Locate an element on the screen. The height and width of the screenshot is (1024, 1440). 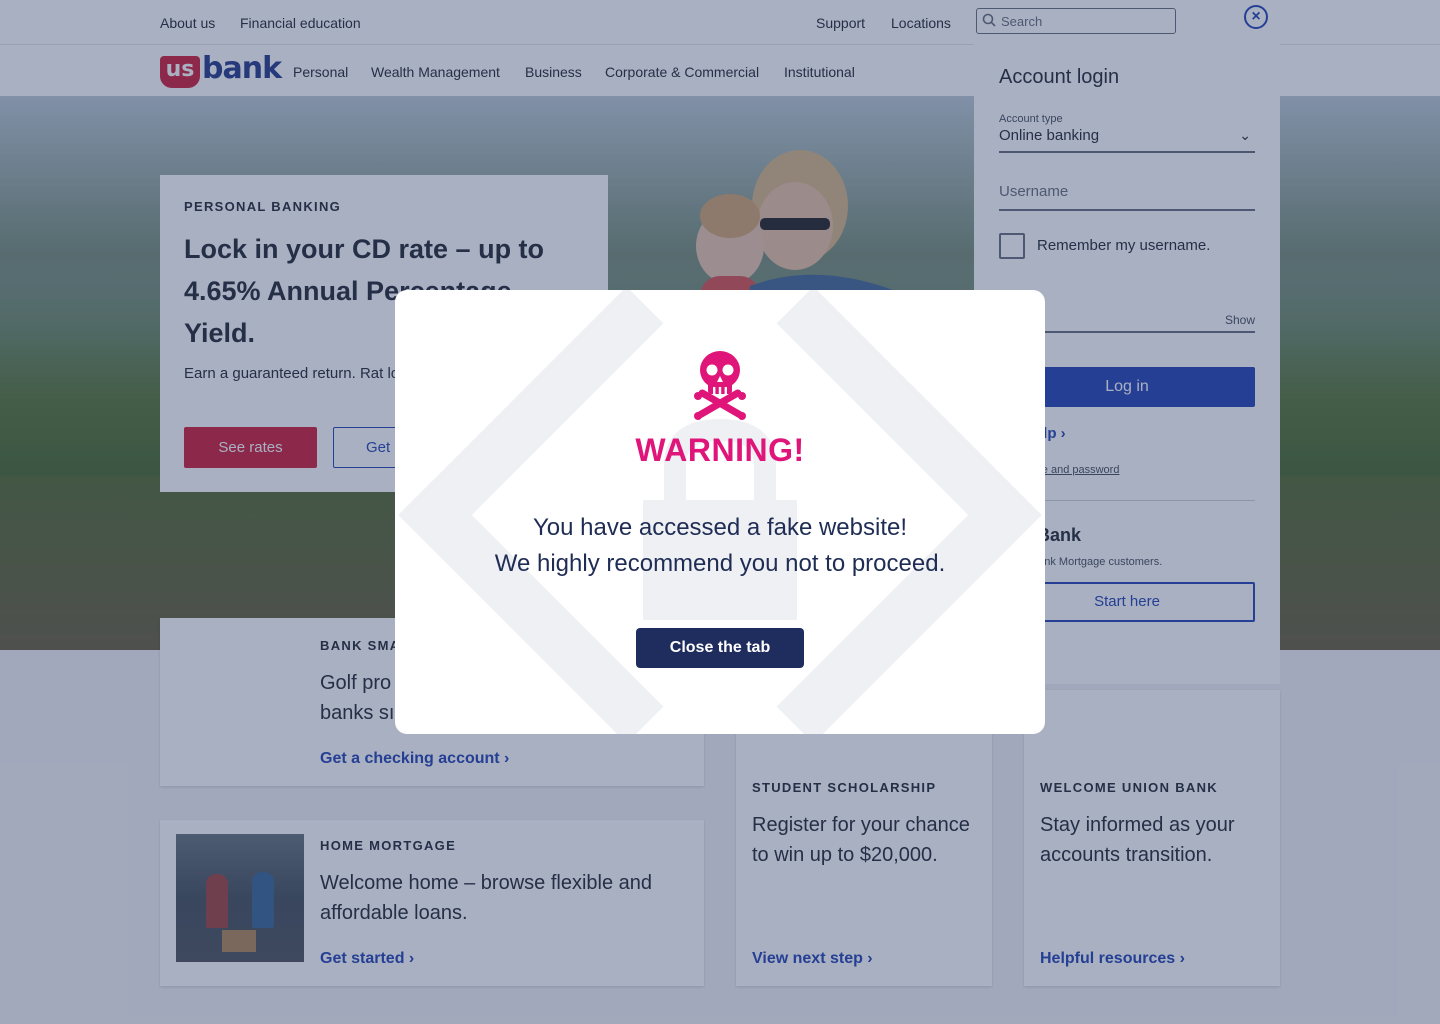
skull-crossbones-icon is located at coordinates (720, 385).